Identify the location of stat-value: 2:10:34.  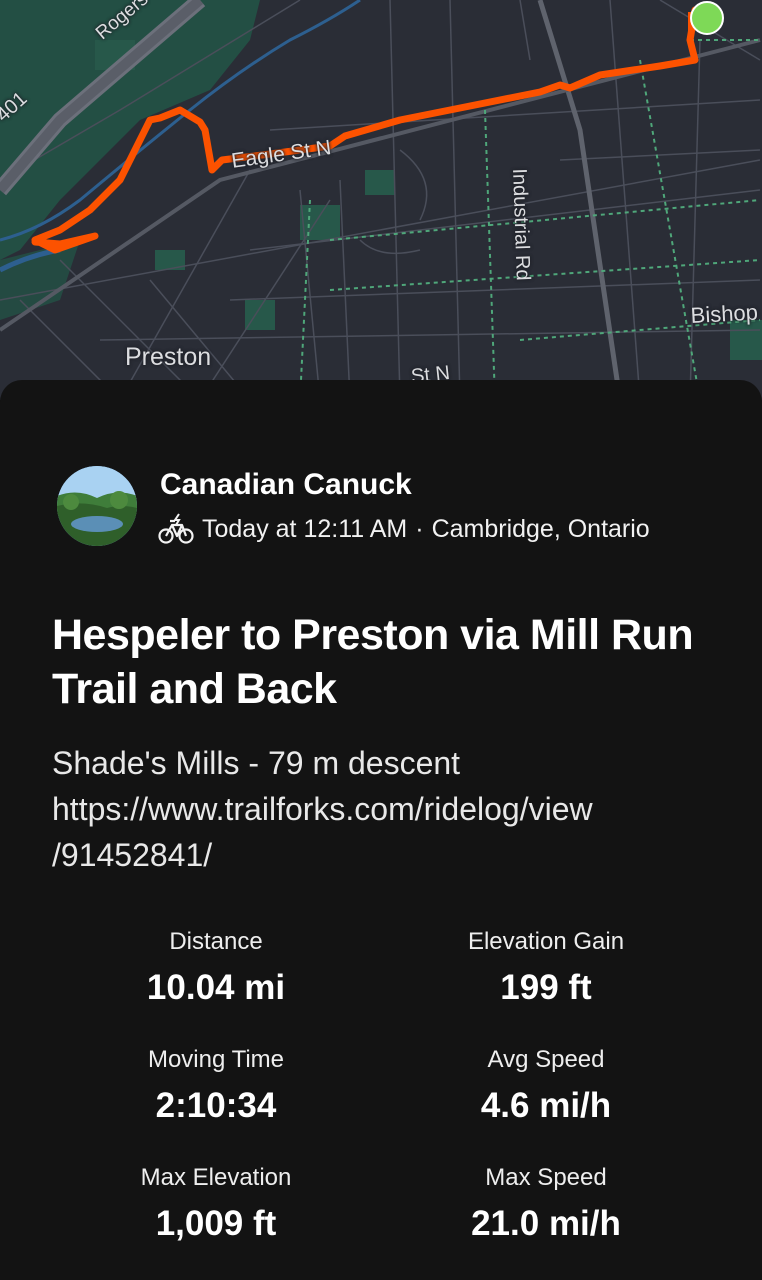
(216, 1105).